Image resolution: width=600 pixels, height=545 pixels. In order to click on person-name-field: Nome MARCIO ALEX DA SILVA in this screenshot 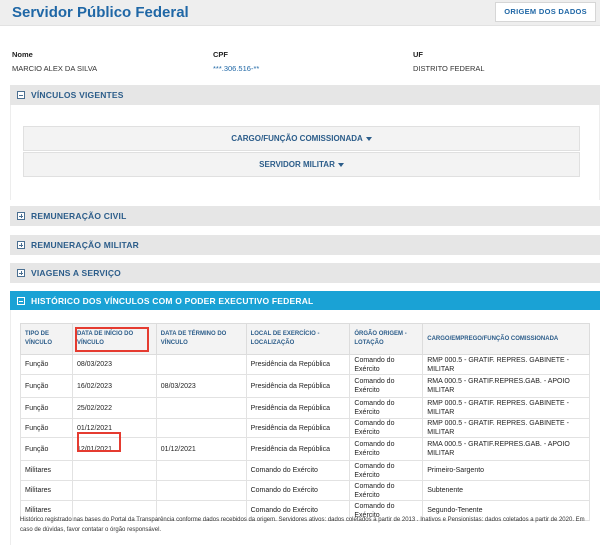, I will do `click(54, 61)`.